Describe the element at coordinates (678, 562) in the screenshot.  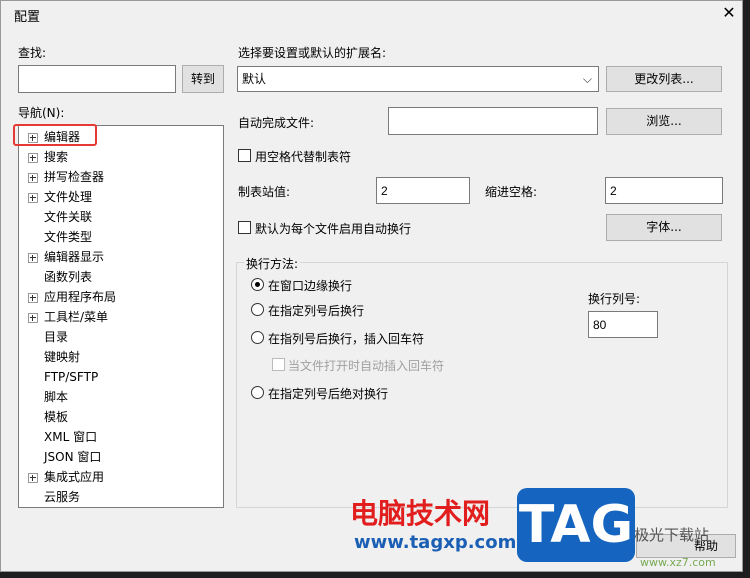
I see `watermark-site: www.xz7.com` at that location.